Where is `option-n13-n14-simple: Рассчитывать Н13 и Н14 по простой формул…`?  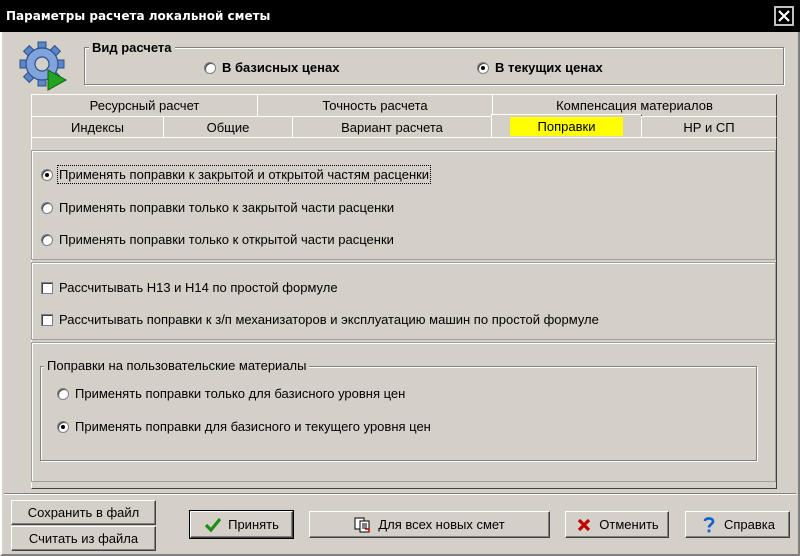 option-n13-n14-simple: Рассчитывать Н13 и Н14 по простой формул… is located at coordinates (189, 287).